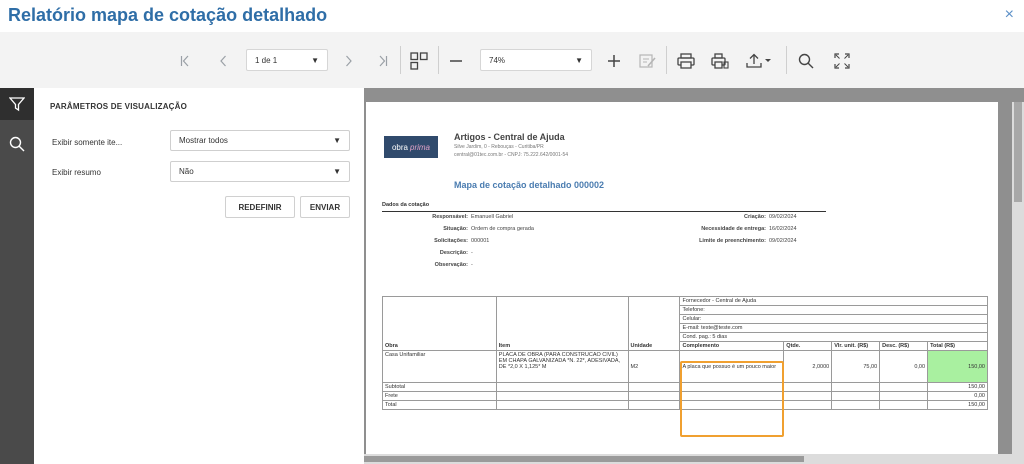  I want to click on show-summary-label: Exibir resumo, so click(76, 172).